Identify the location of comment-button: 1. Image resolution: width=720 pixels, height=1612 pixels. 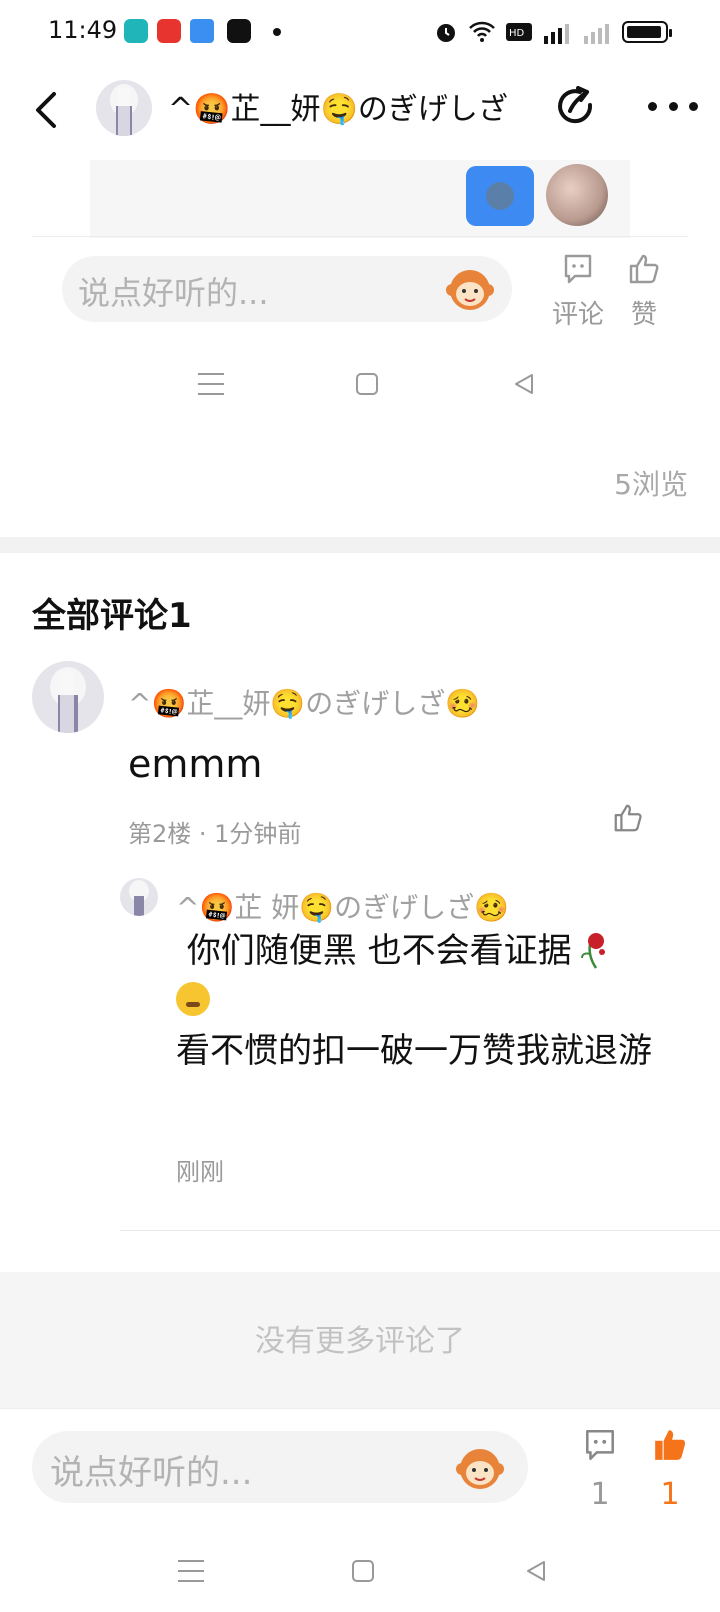
(600, 1469).